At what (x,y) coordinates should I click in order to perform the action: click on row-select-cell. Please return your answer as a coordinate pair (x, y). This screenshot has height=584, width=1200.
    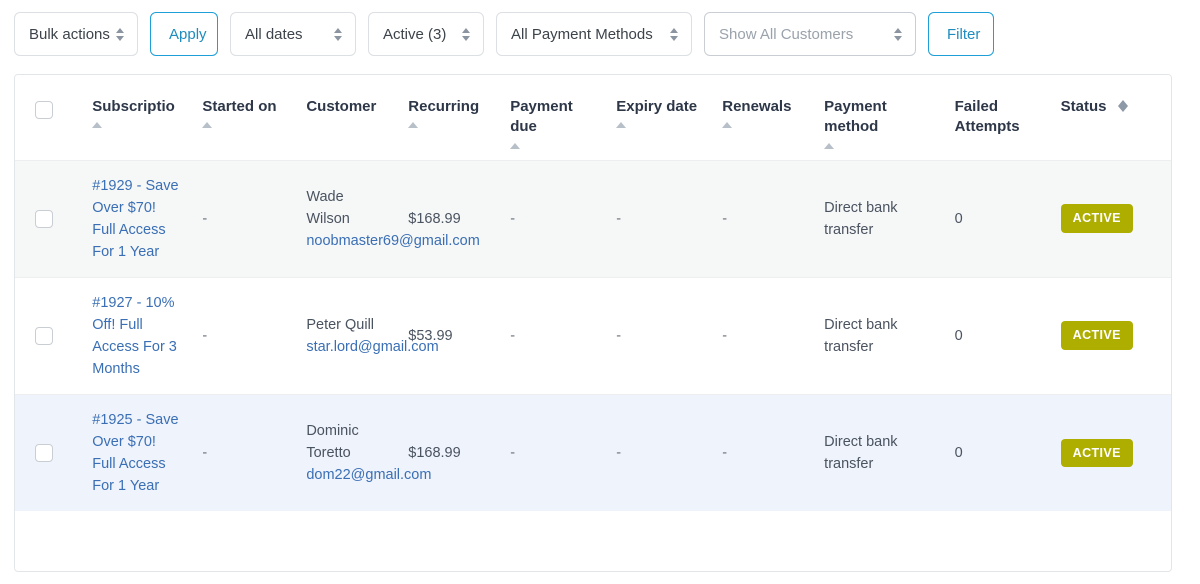
    Looking at the image, I should click on (49, 219).